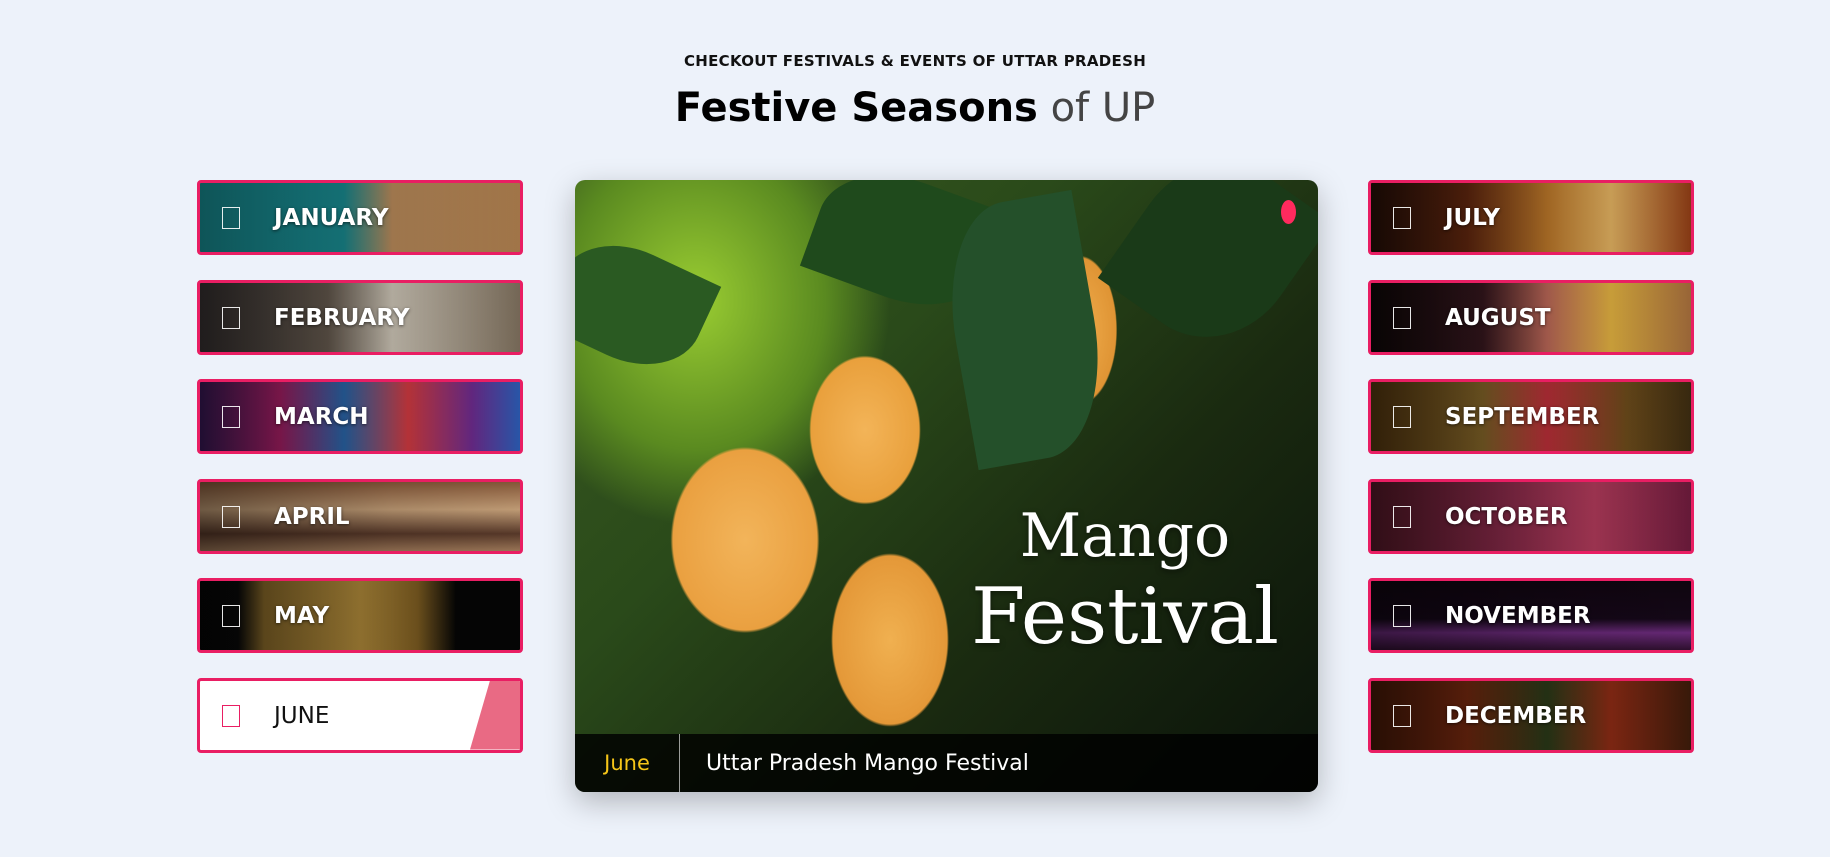 This screenshot has height=857, width=1830. Describe the element at coordinates (321, 417) in the screenshot. I see `month-label: MARCH` at that location.